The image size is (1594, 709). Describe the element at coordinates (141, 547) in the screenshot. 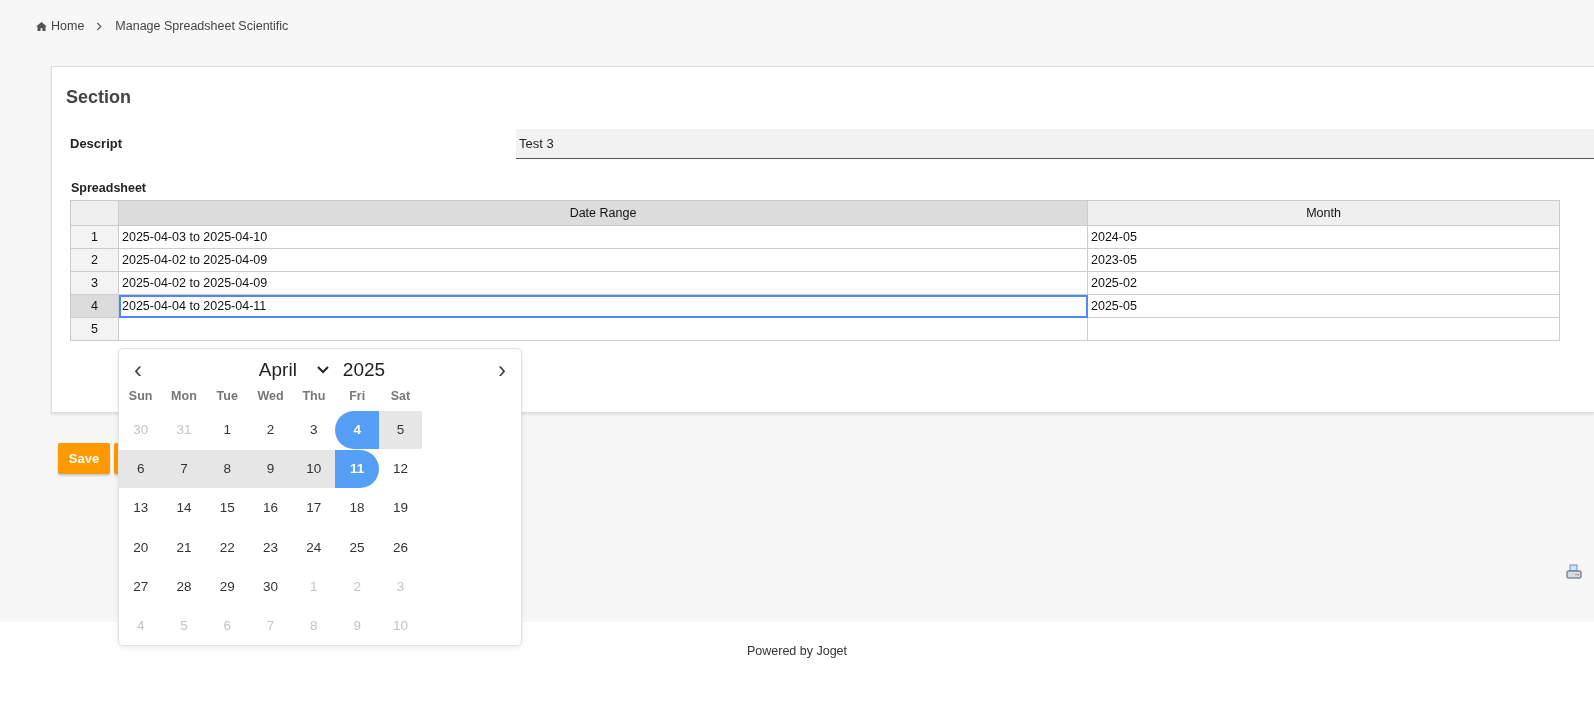

I see `calendar-day: 20` at that location.